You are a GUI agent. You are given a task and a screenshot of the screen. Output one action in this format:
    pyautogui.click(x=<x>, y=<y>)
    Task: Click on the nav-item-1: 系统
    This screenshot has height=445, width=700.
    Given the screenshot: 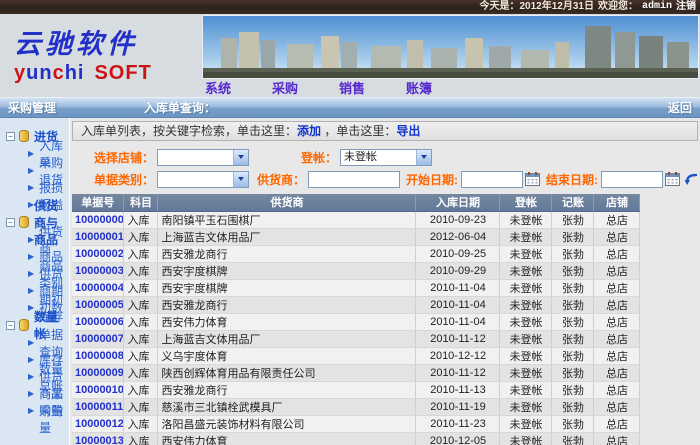 What is the action you would take?
    pyautogui.click(x=218, y=87)
    